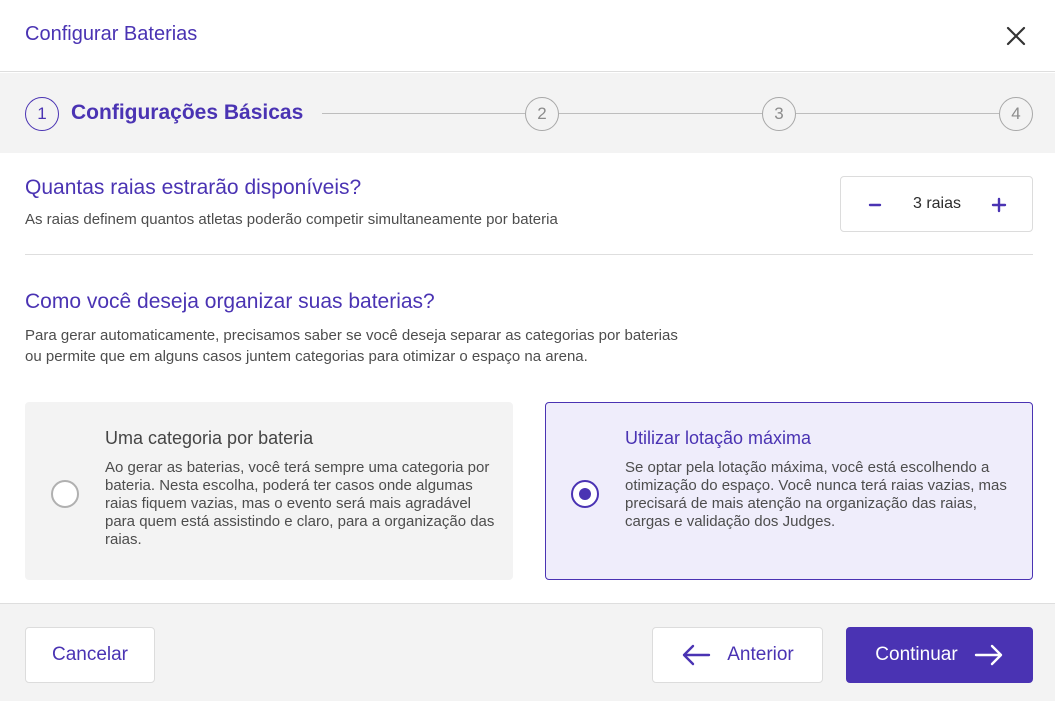 The image size is (1055, 701). Describe the element at coordinates (542, 114) in the screenshot. I see `step-2-indicator: 2` at that location.